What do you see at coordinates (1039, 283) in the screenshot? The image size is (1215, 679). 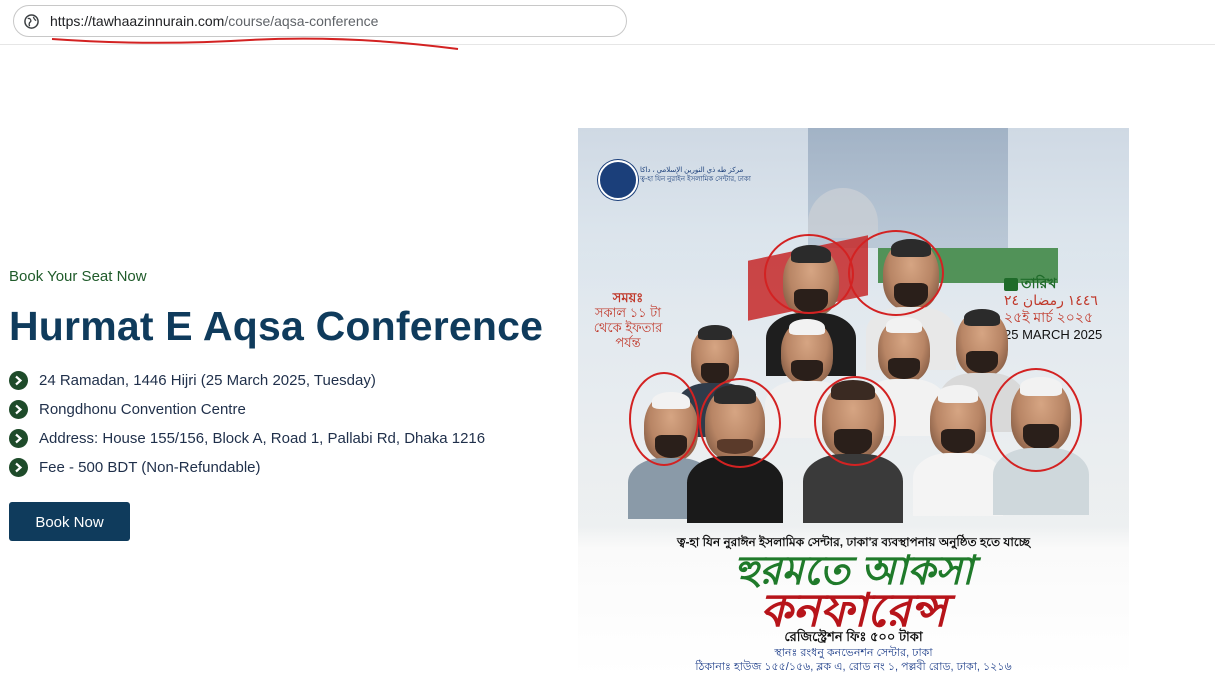 I see `date-title: তারিখ` at bounding box center [1039, 283].